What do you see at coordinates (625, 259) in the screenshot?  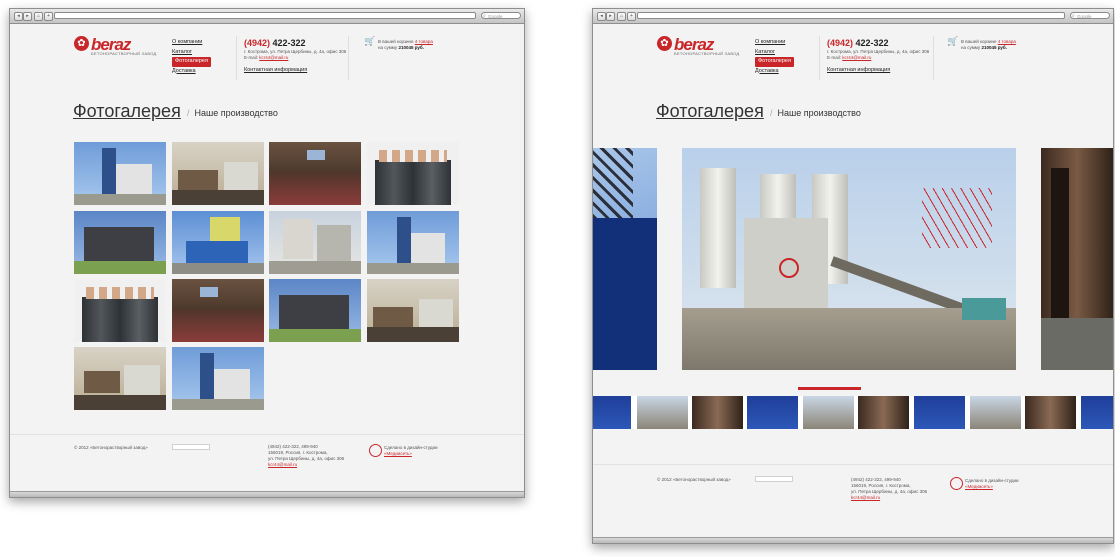 I see `slide-previous` at bounding box center [625, 259].